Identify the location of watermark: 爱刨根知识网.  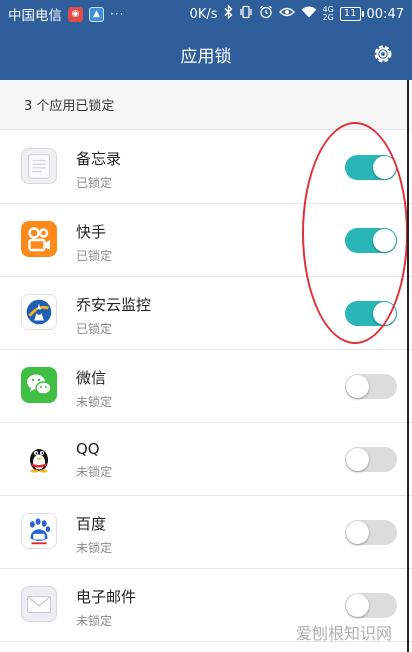
(343, 633).